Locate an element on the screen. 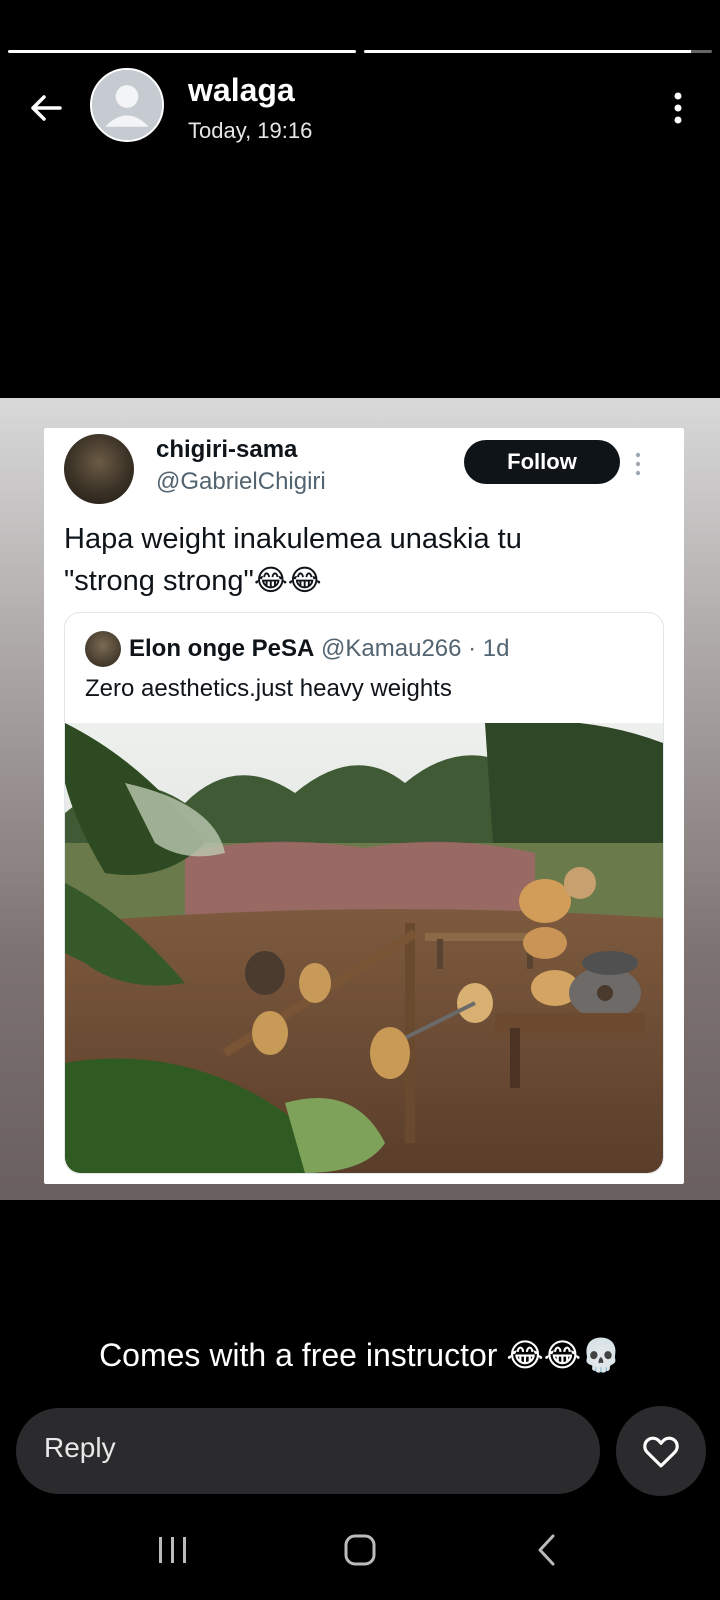 The image size is (720, 1600). default-avatar-icon is located at coordinates (127, 105).